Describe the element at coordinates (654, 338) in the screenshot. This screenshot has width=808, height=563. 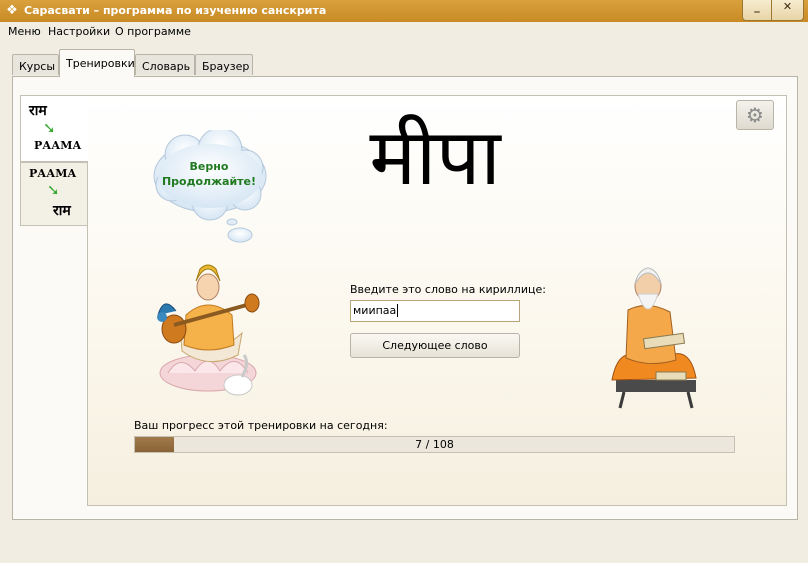
I see `sage-image` at that location.